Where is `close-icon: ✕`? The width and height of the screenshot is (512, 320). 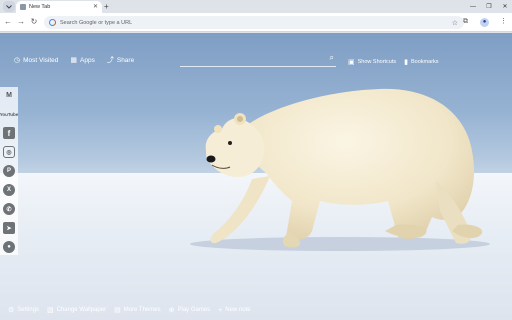 close-icon: ✕ is located at coordinates (95, 7).